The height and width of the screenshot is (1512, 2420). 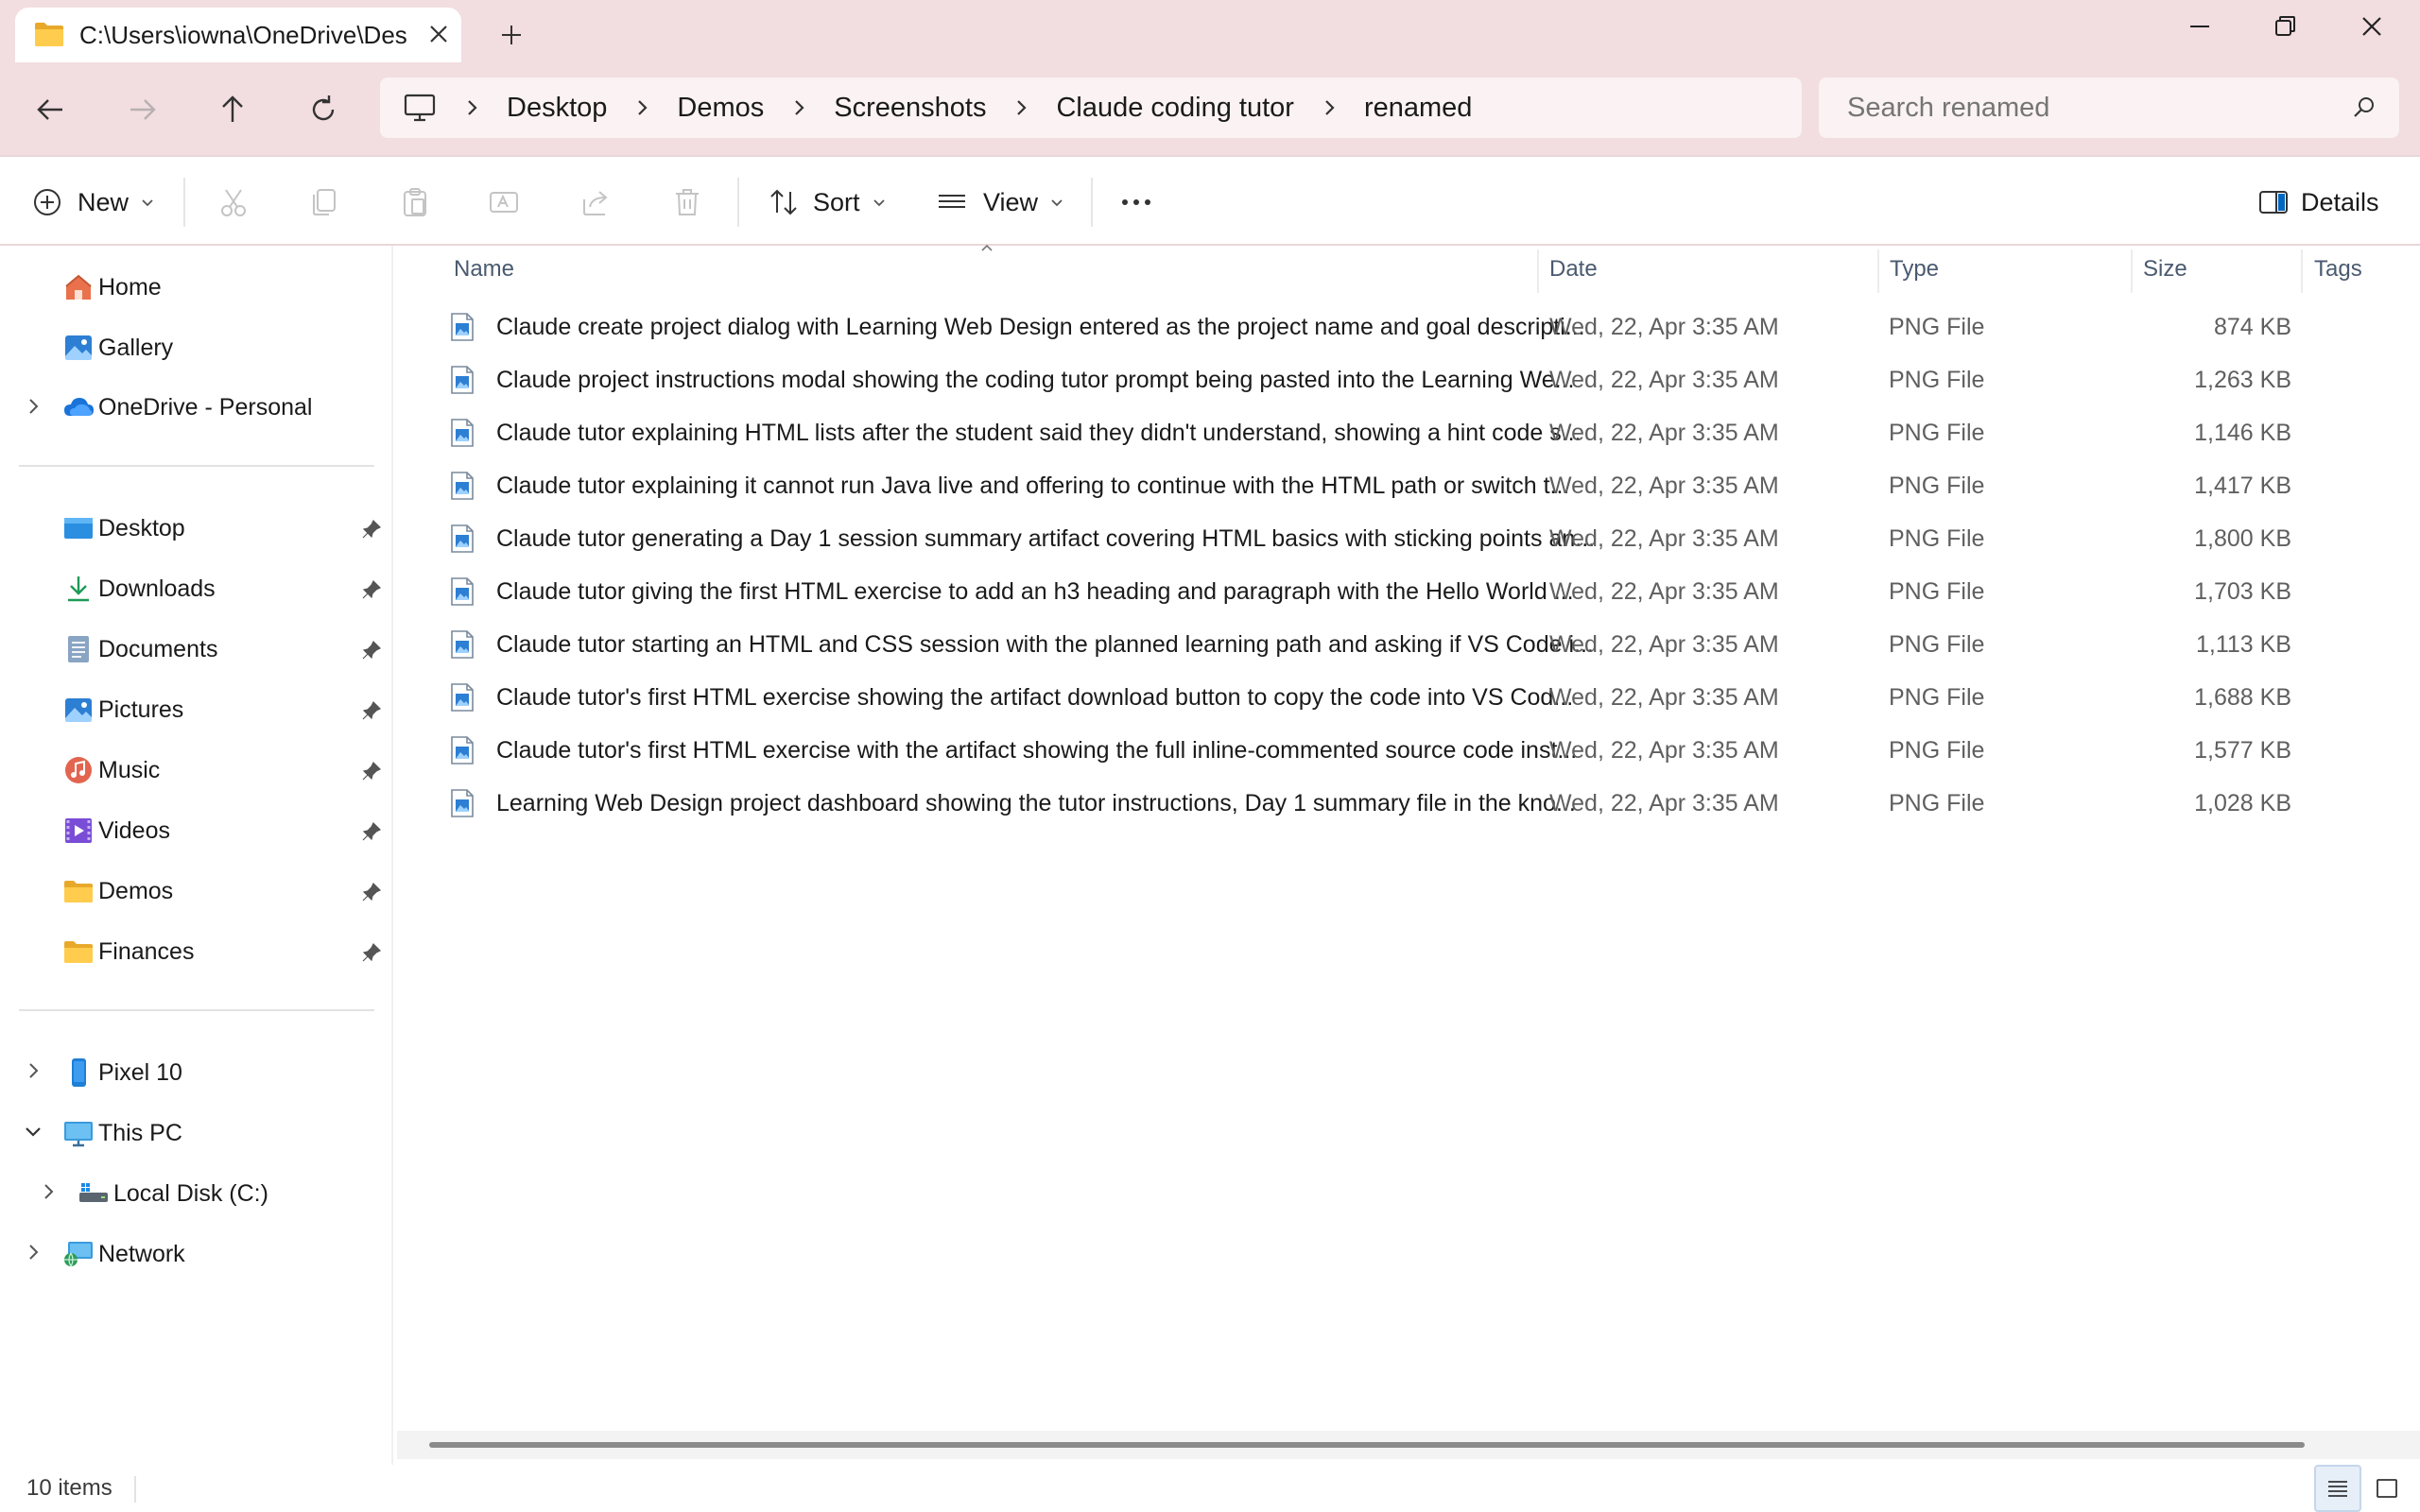 I want to click on refresh-icon, so click(x=323, y=109).